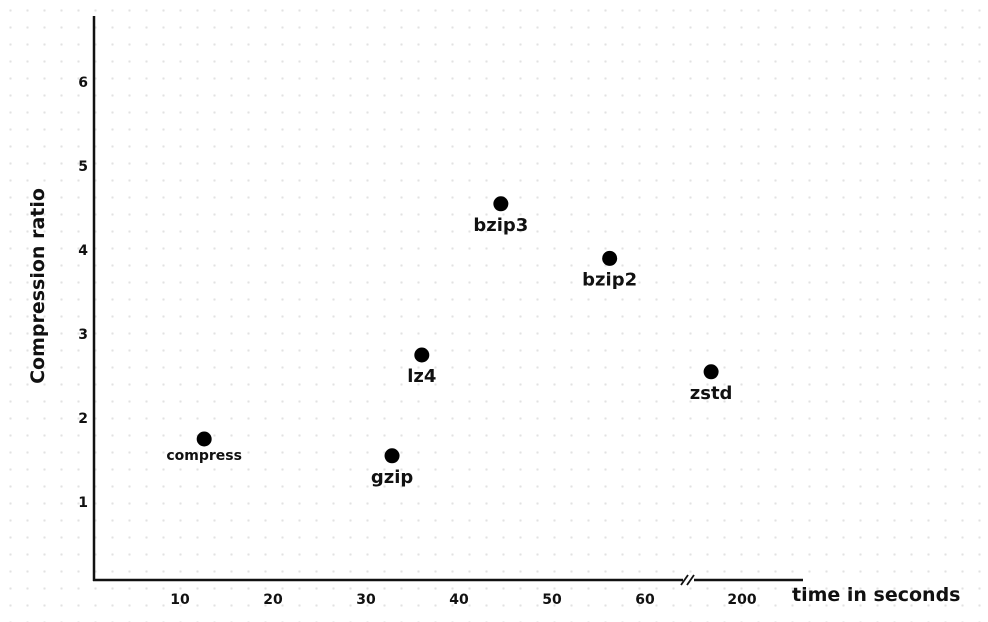 This screenshot has width=988, height=622. What do you see at coordinates (38, 286) in the screenshot?
I see `y-axis-title: Compression ratio` at bounding box center [38, 286].